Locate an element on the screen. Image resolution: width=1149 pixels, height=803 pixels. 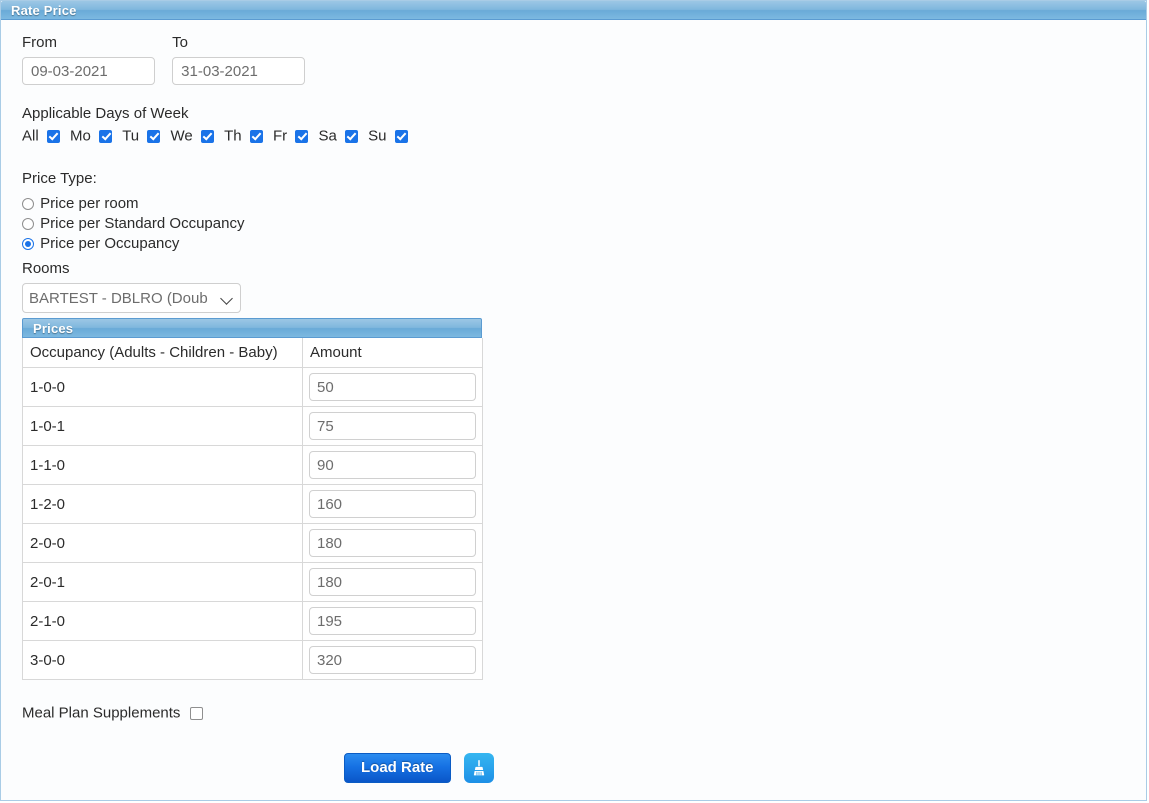
day-item-su: Su is located at coordinates (388, 136).